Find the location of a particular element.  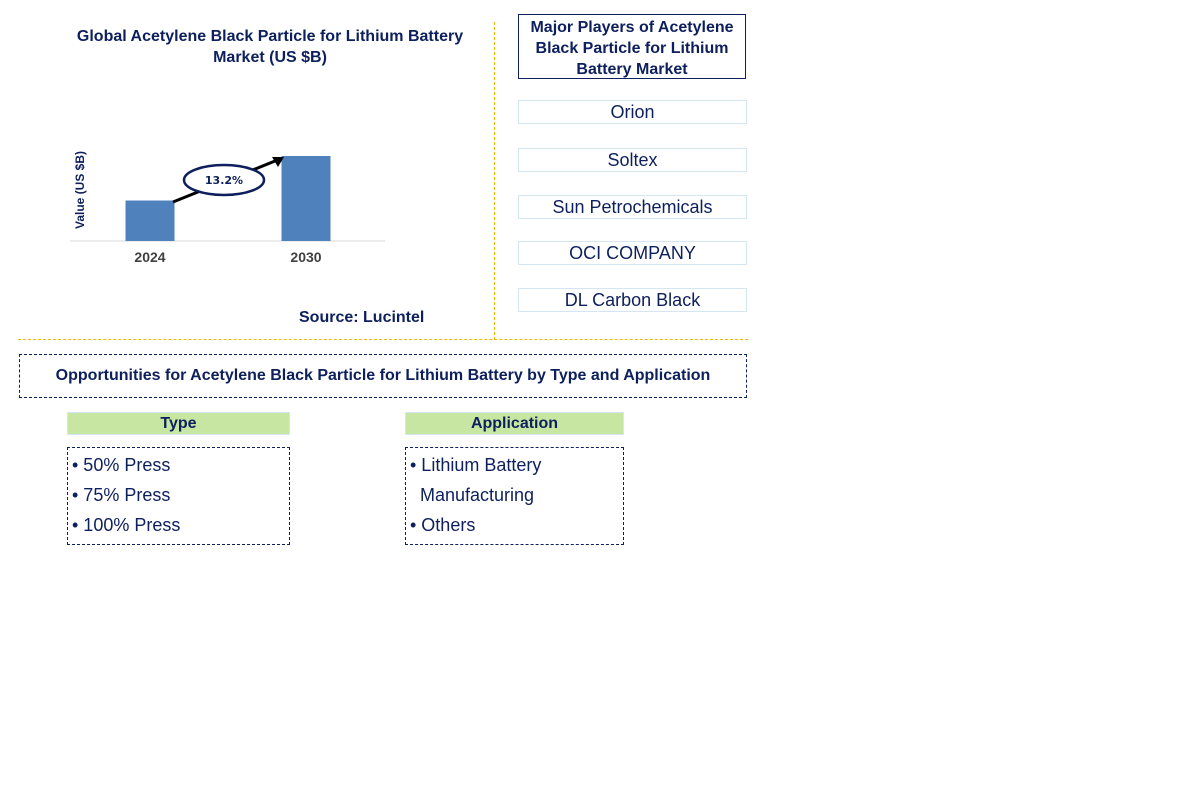

source-label: Source: Lucintel is located at coordinates (362, 317).